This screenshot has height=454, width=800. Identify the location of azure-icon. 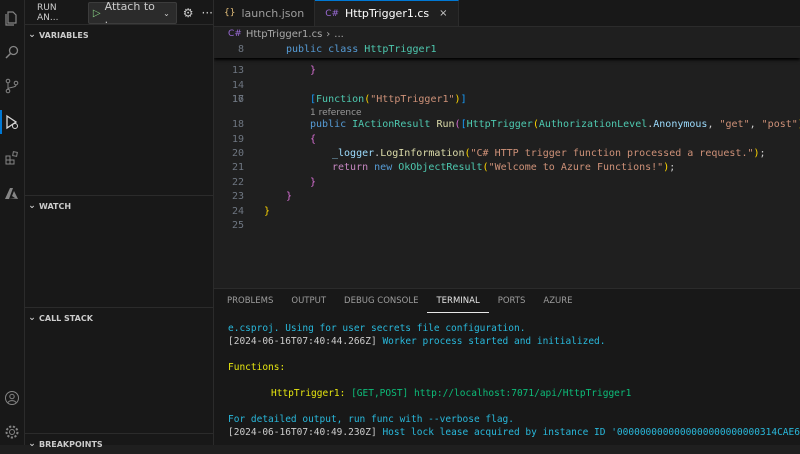
(12, 194).